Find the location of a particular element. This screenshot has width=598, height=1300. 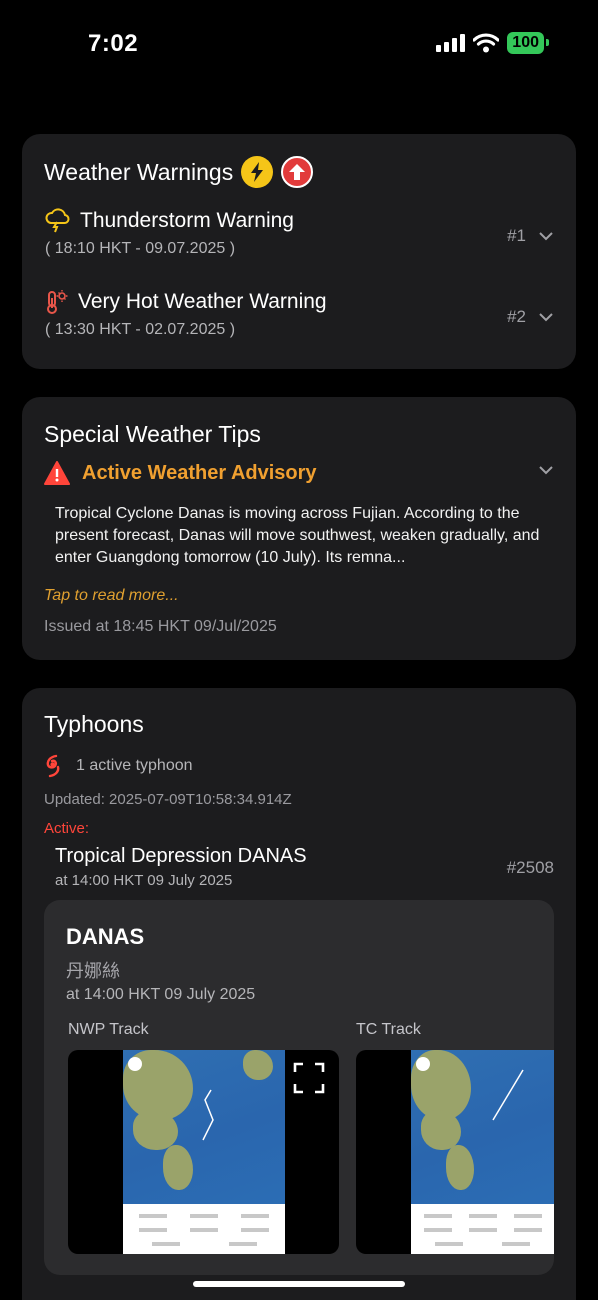

battery-indicator: 100 is located at coordinates (528, 43).